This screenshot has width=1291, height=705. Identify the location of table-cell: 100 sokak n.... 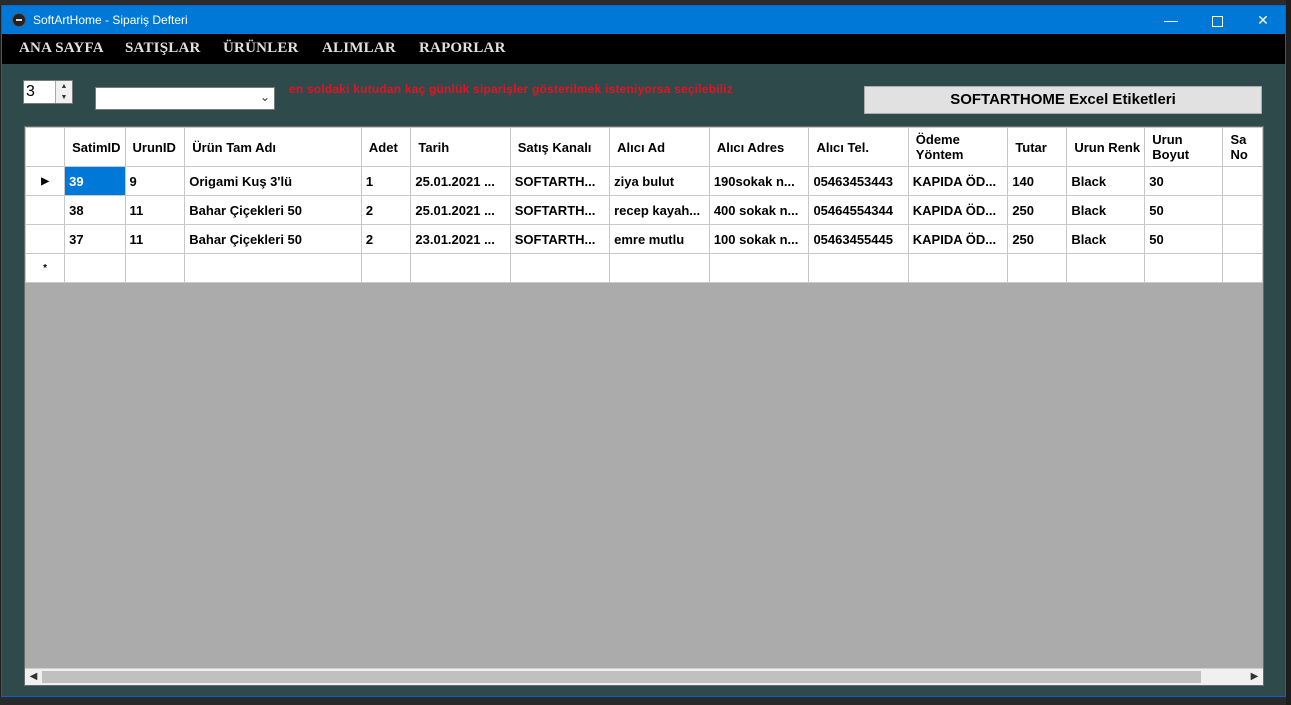
(759, 239).